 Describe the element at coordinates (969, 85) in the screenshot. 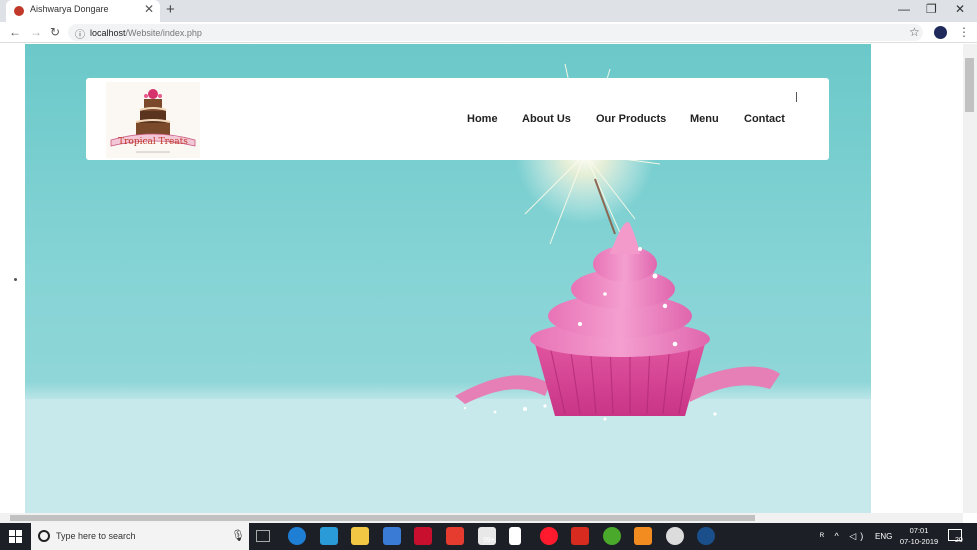

I see `vertical-scroll-thumb` at that location.